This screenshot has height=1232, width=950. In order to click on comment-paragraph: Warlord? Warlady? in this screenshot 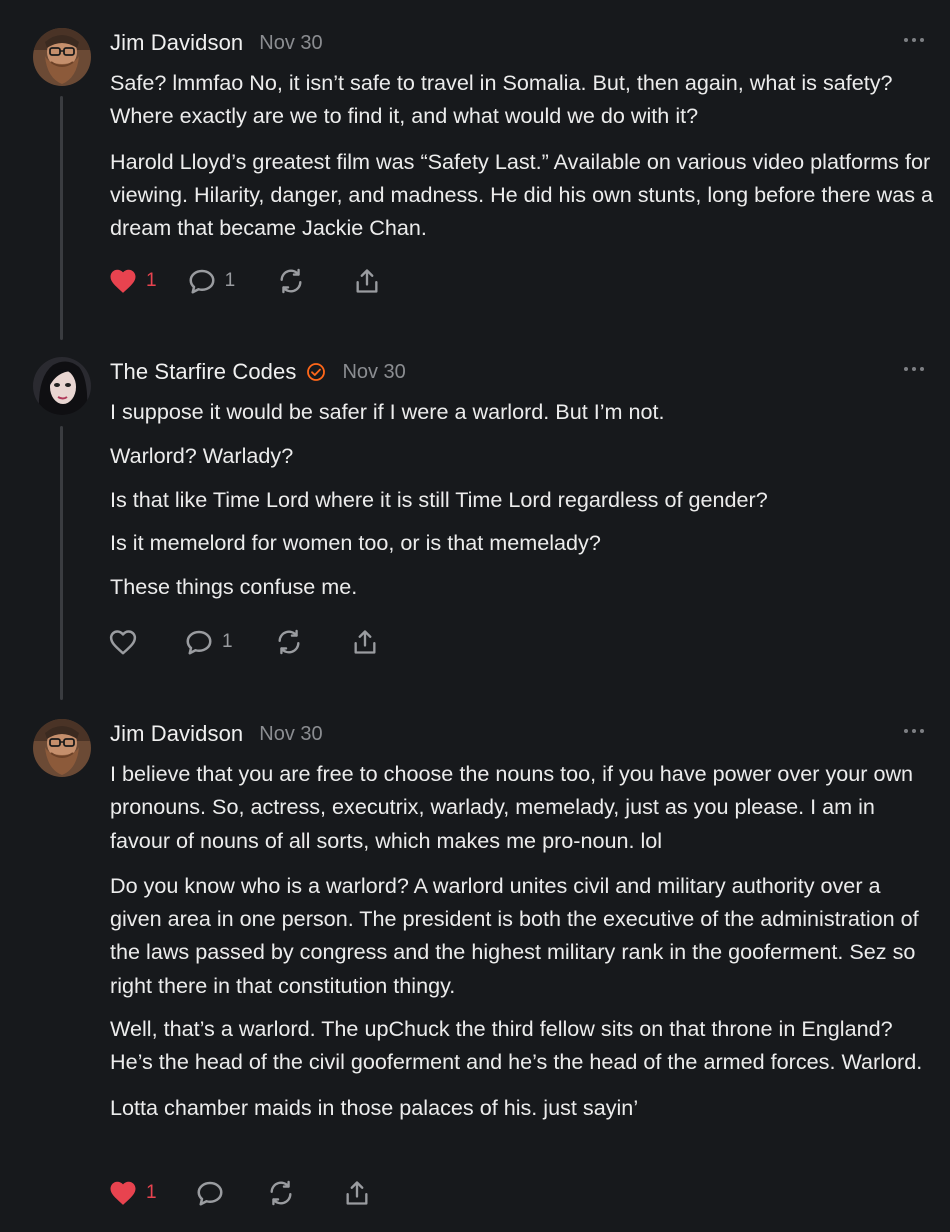, I will do `click(202, 455)`.